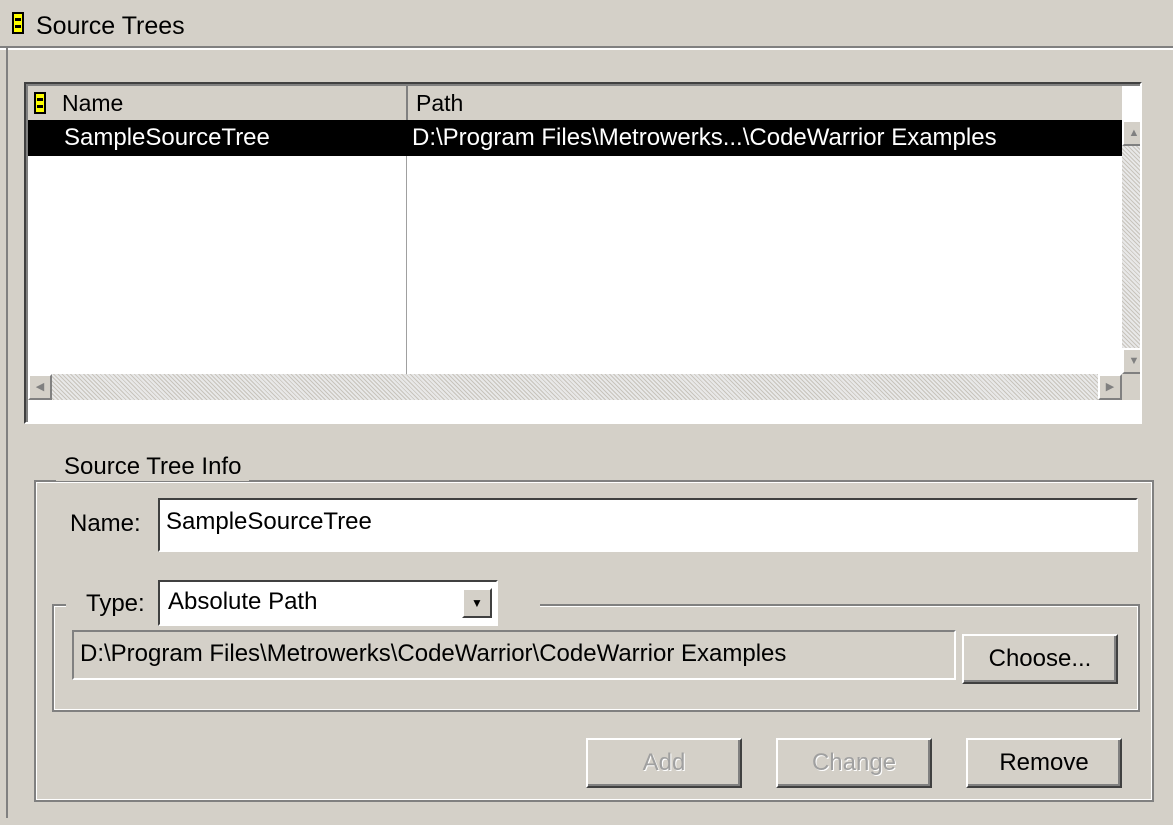 The image size is (1173, 825). Describe the element at coordinates (477, 603) in the screenshot. I see `chevron-down-icon: ▼` at that location.